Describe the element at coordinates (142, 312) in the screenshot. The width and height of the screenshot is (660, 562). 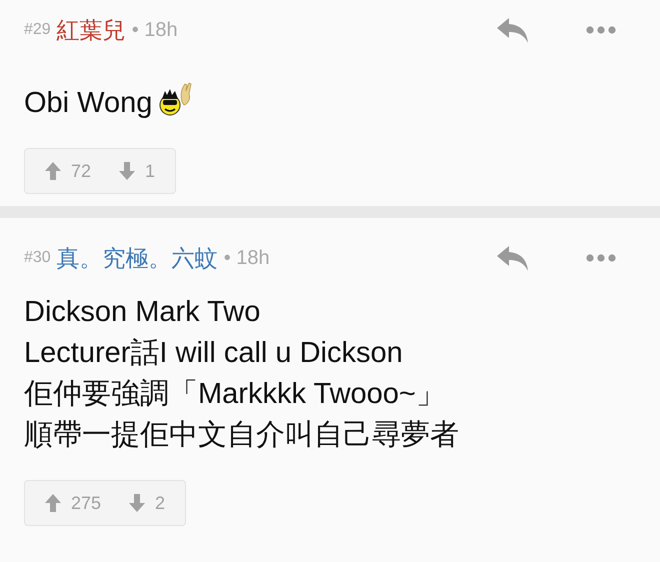
I see `comment-text: Dickson Mark Two` at that location.